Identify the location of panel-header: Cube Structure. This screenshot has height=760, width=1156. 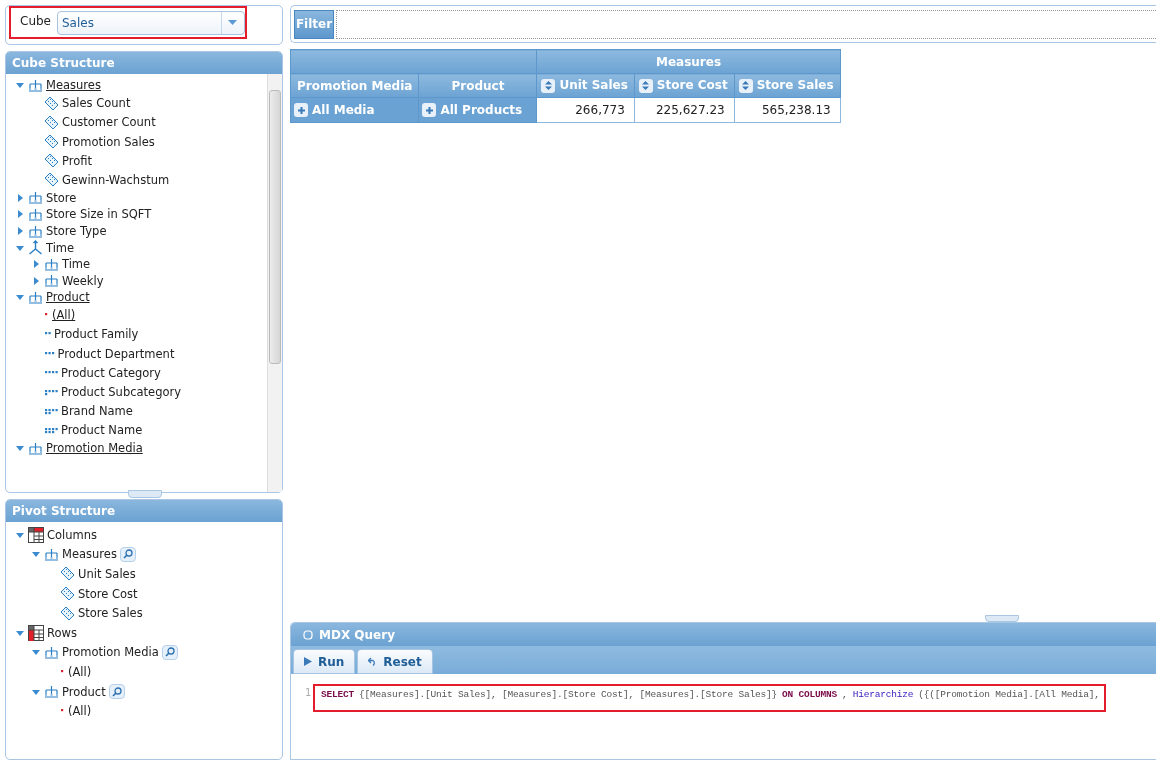
(144, 63).